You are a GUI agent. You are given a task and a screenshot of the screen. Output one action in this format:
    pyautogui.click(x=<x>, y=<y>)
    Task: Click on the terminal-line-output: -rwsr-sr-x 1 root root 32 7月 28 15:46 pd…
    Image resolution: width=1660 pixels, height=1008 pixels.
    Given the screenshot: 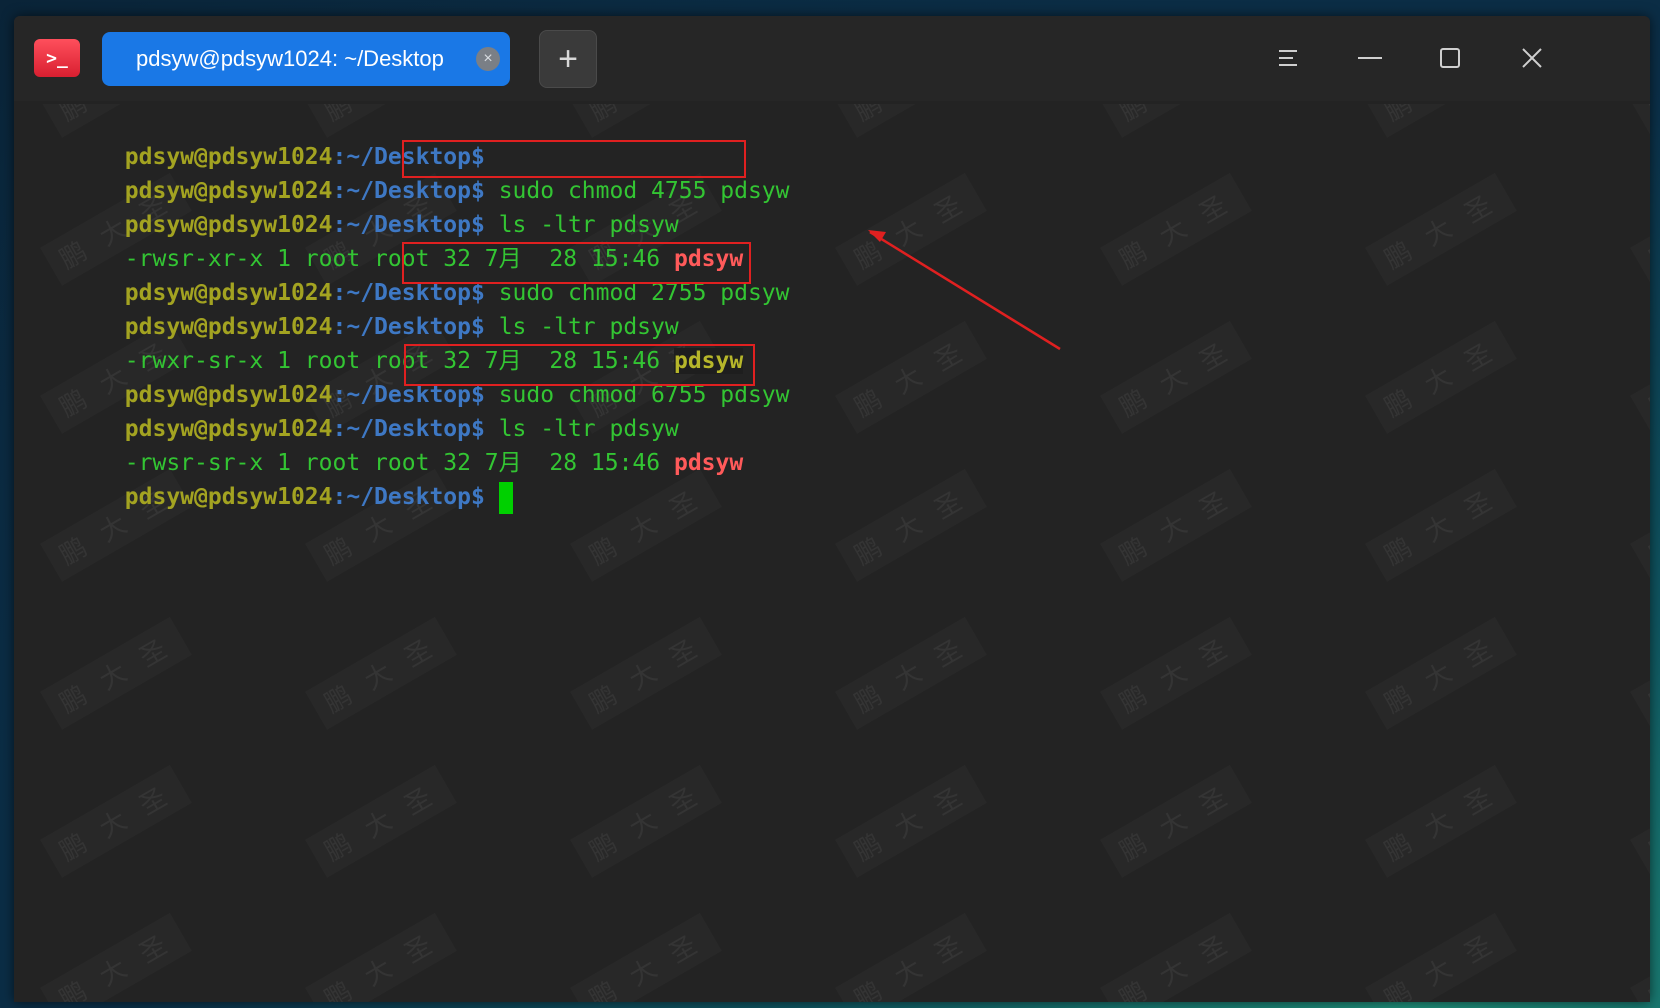 What is the action you would take?
    pyautogui.click(x=378, y=444)
    